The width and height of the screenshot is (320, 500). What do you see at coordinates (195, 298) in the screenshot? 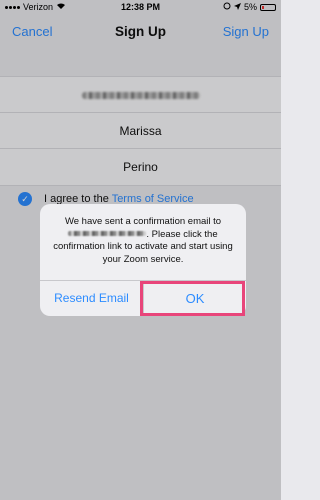
I see `ok-button: OK` at bounding box center [195, 298].